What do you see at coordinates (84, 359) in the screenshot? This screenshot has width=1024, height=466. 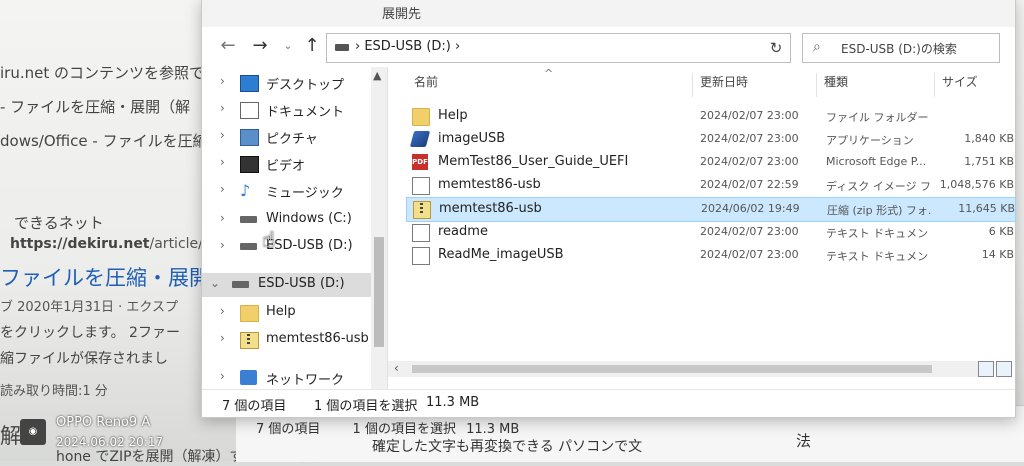 I see `bg-saved: 縮ファイルが保存されまし` at bounding box center [84, 359].